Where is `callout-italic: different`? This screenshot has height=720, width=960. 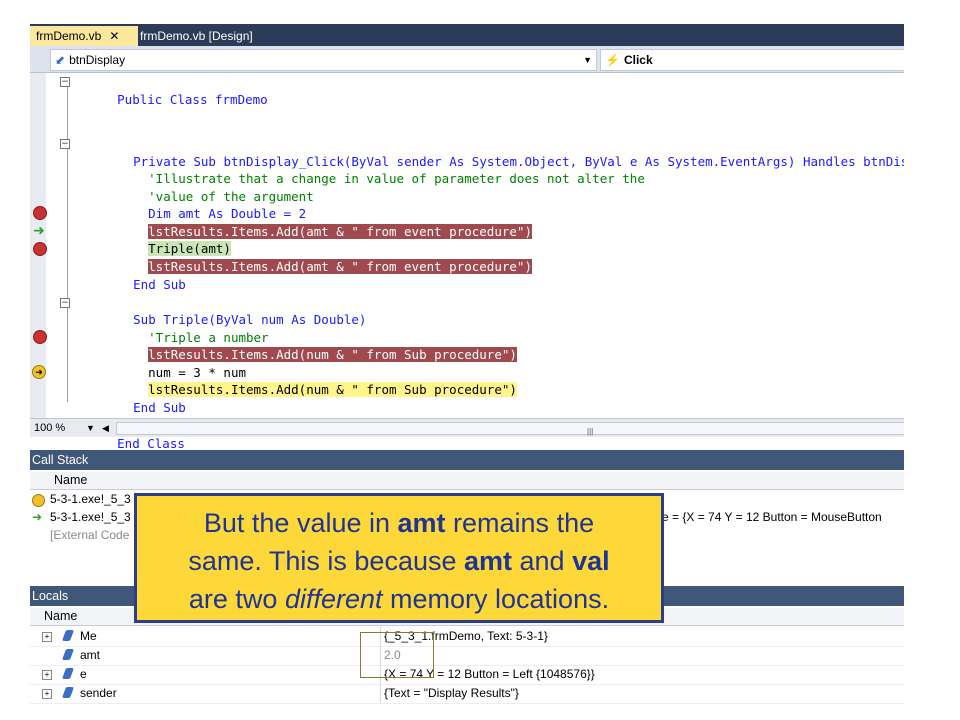
callout-italic: different is located at coordinates (333, 599).